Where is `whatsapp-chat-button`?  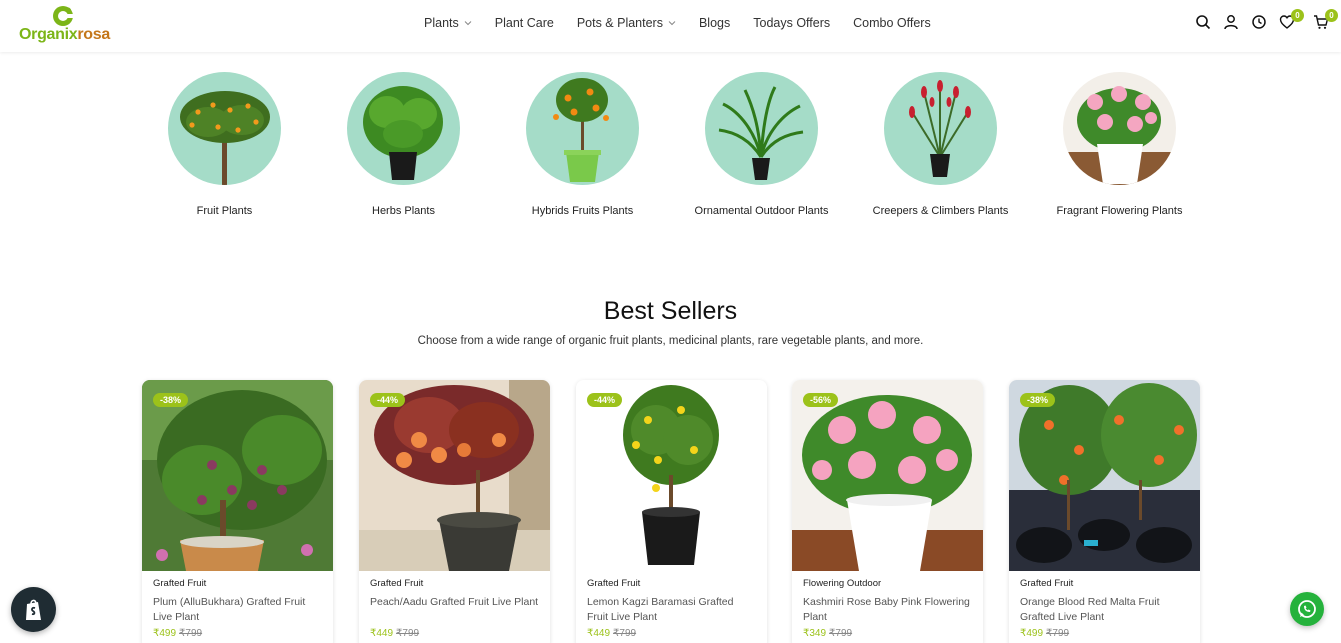 whatsapp-chat-button is located at coordinates (1307, 609).